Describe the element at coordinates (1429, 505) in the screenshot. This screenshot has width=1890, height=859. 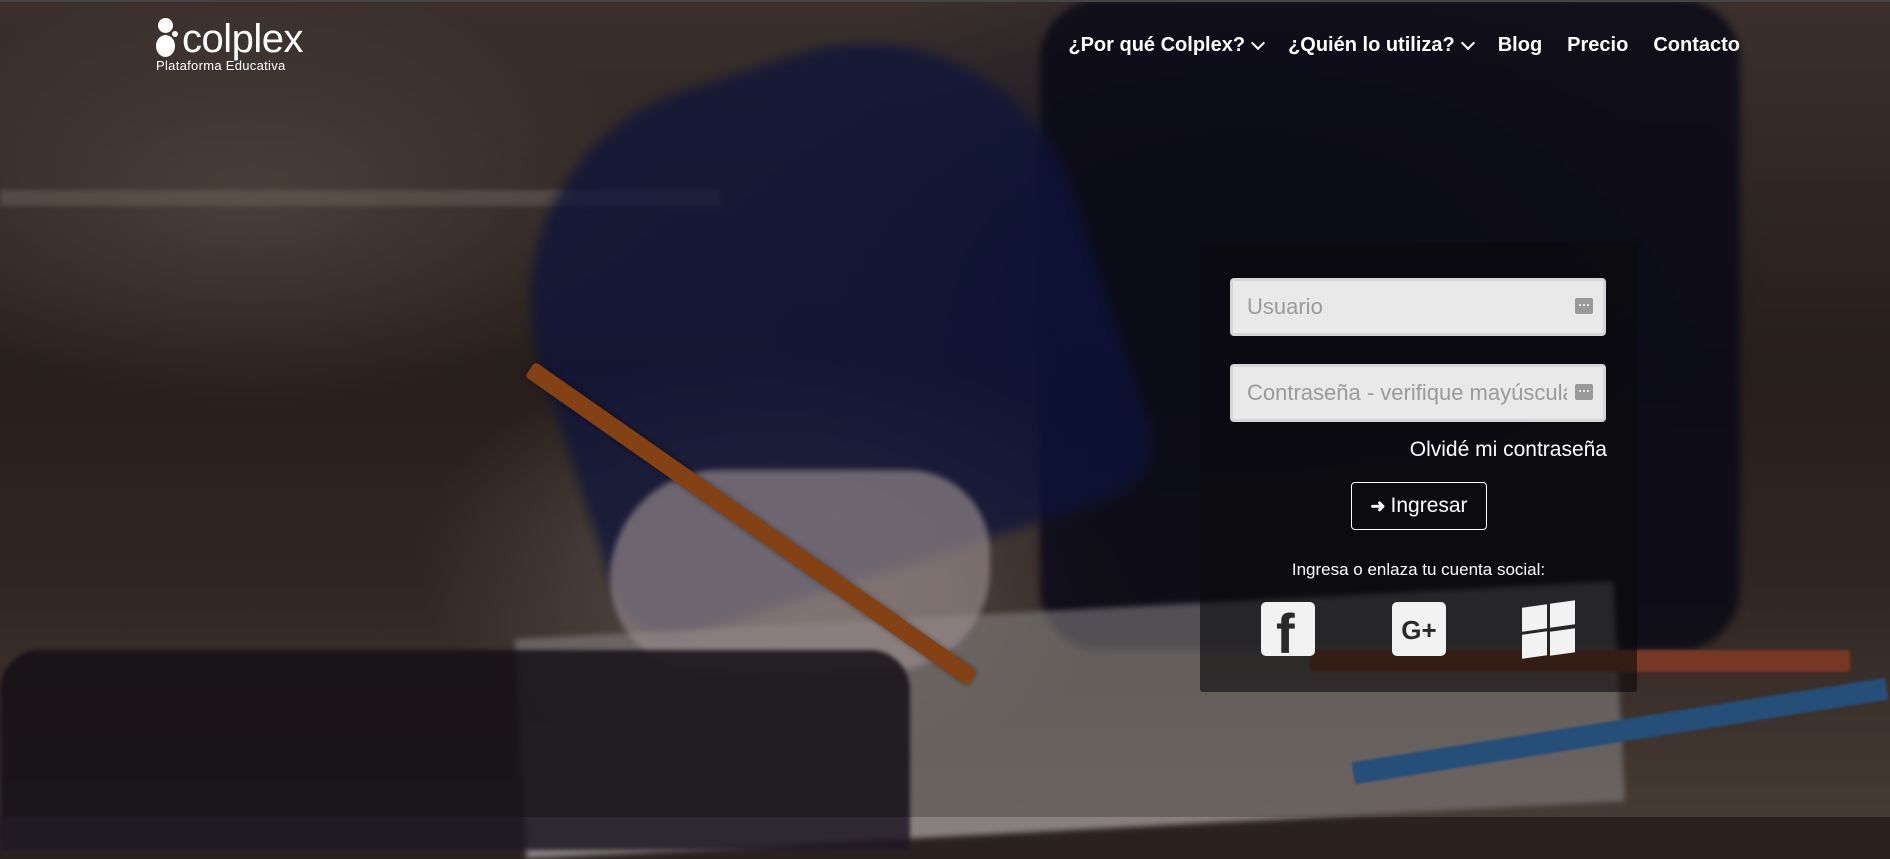
I see `login-button-label: Ingresar` at that location.